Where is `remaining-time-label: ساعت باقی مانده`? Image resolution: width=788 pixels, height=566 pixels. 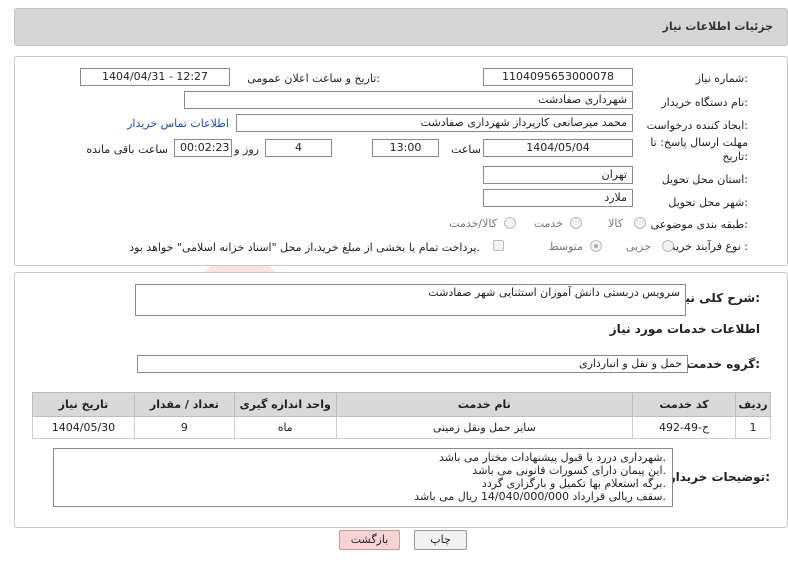 remaining-time-label: ساعت باقی مانده is located at coordinates (127, 149).